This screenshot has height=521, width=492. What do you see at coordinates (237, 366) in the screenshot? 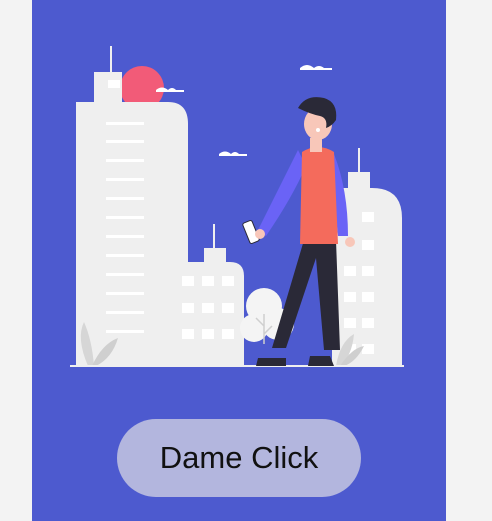
I see `ground-line` at bounding box center [237, 366].